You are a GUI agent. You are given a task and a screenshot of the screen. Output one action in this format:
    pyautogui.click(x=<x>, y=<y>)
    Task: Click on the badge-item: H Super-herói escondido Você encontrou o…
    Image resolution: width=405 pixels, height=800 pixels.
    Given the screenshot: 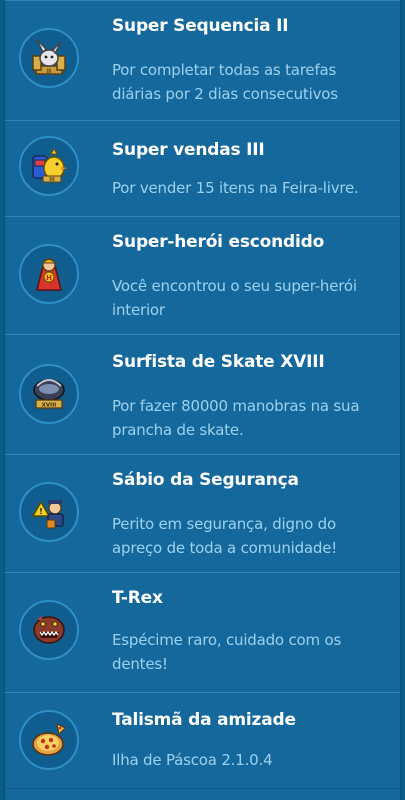 What is the action you would take?
    pyautogui.click(x=202, y=275)
    